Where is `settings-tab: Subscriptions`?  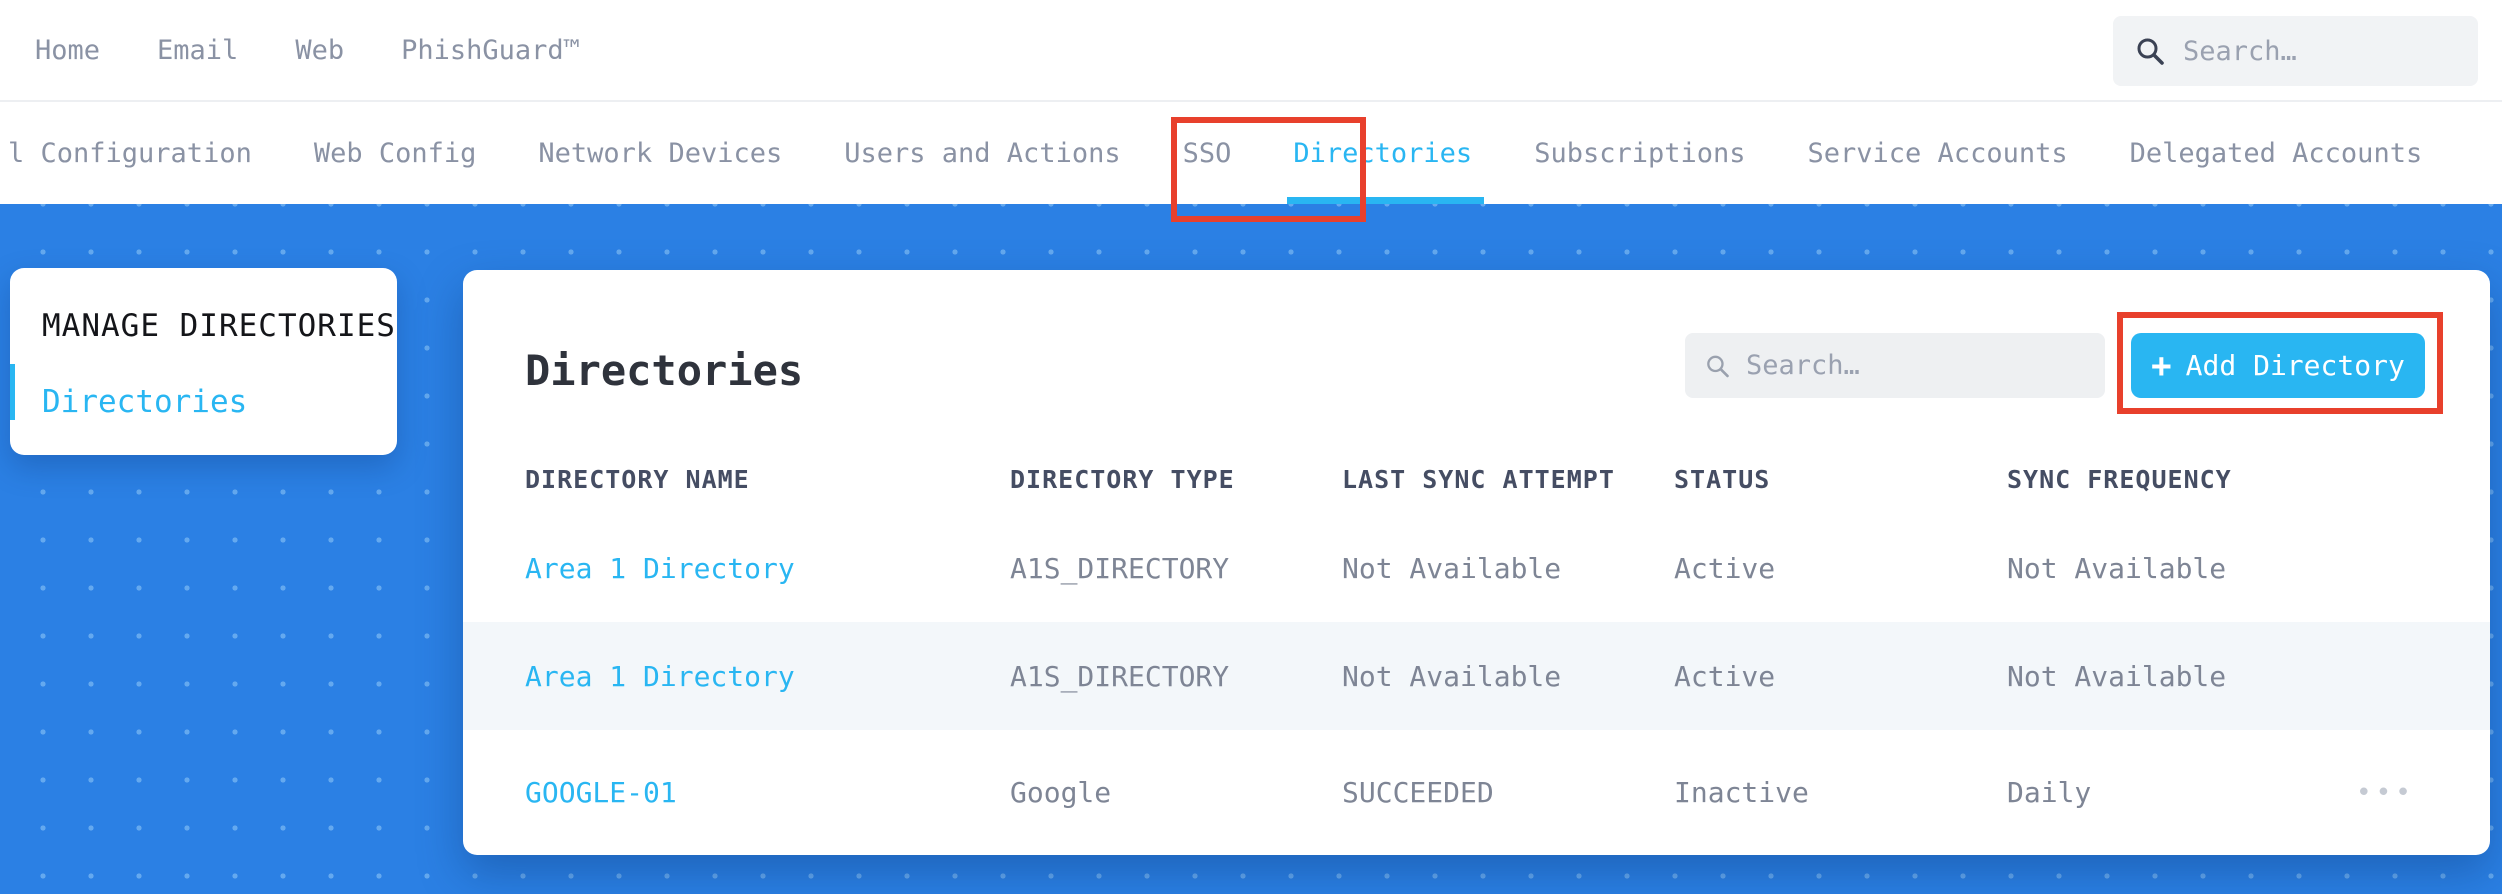 settings-tab: Subscriptions is located at coordinates (1639, 153).